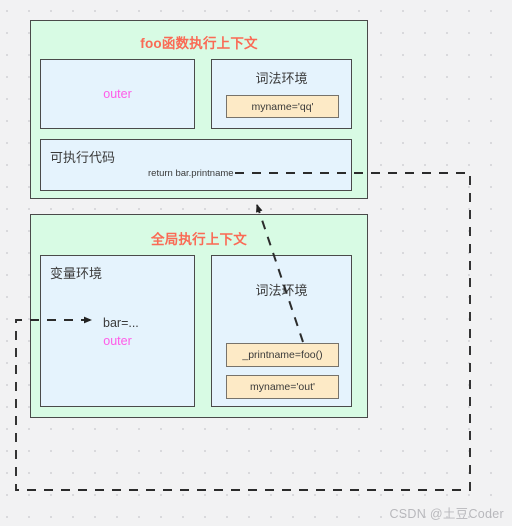  What do you see at coordinates (281, 290) in the screenshot?
I see `global-lexical-environment-title: 词法环境` at bounding box center [281, 290].